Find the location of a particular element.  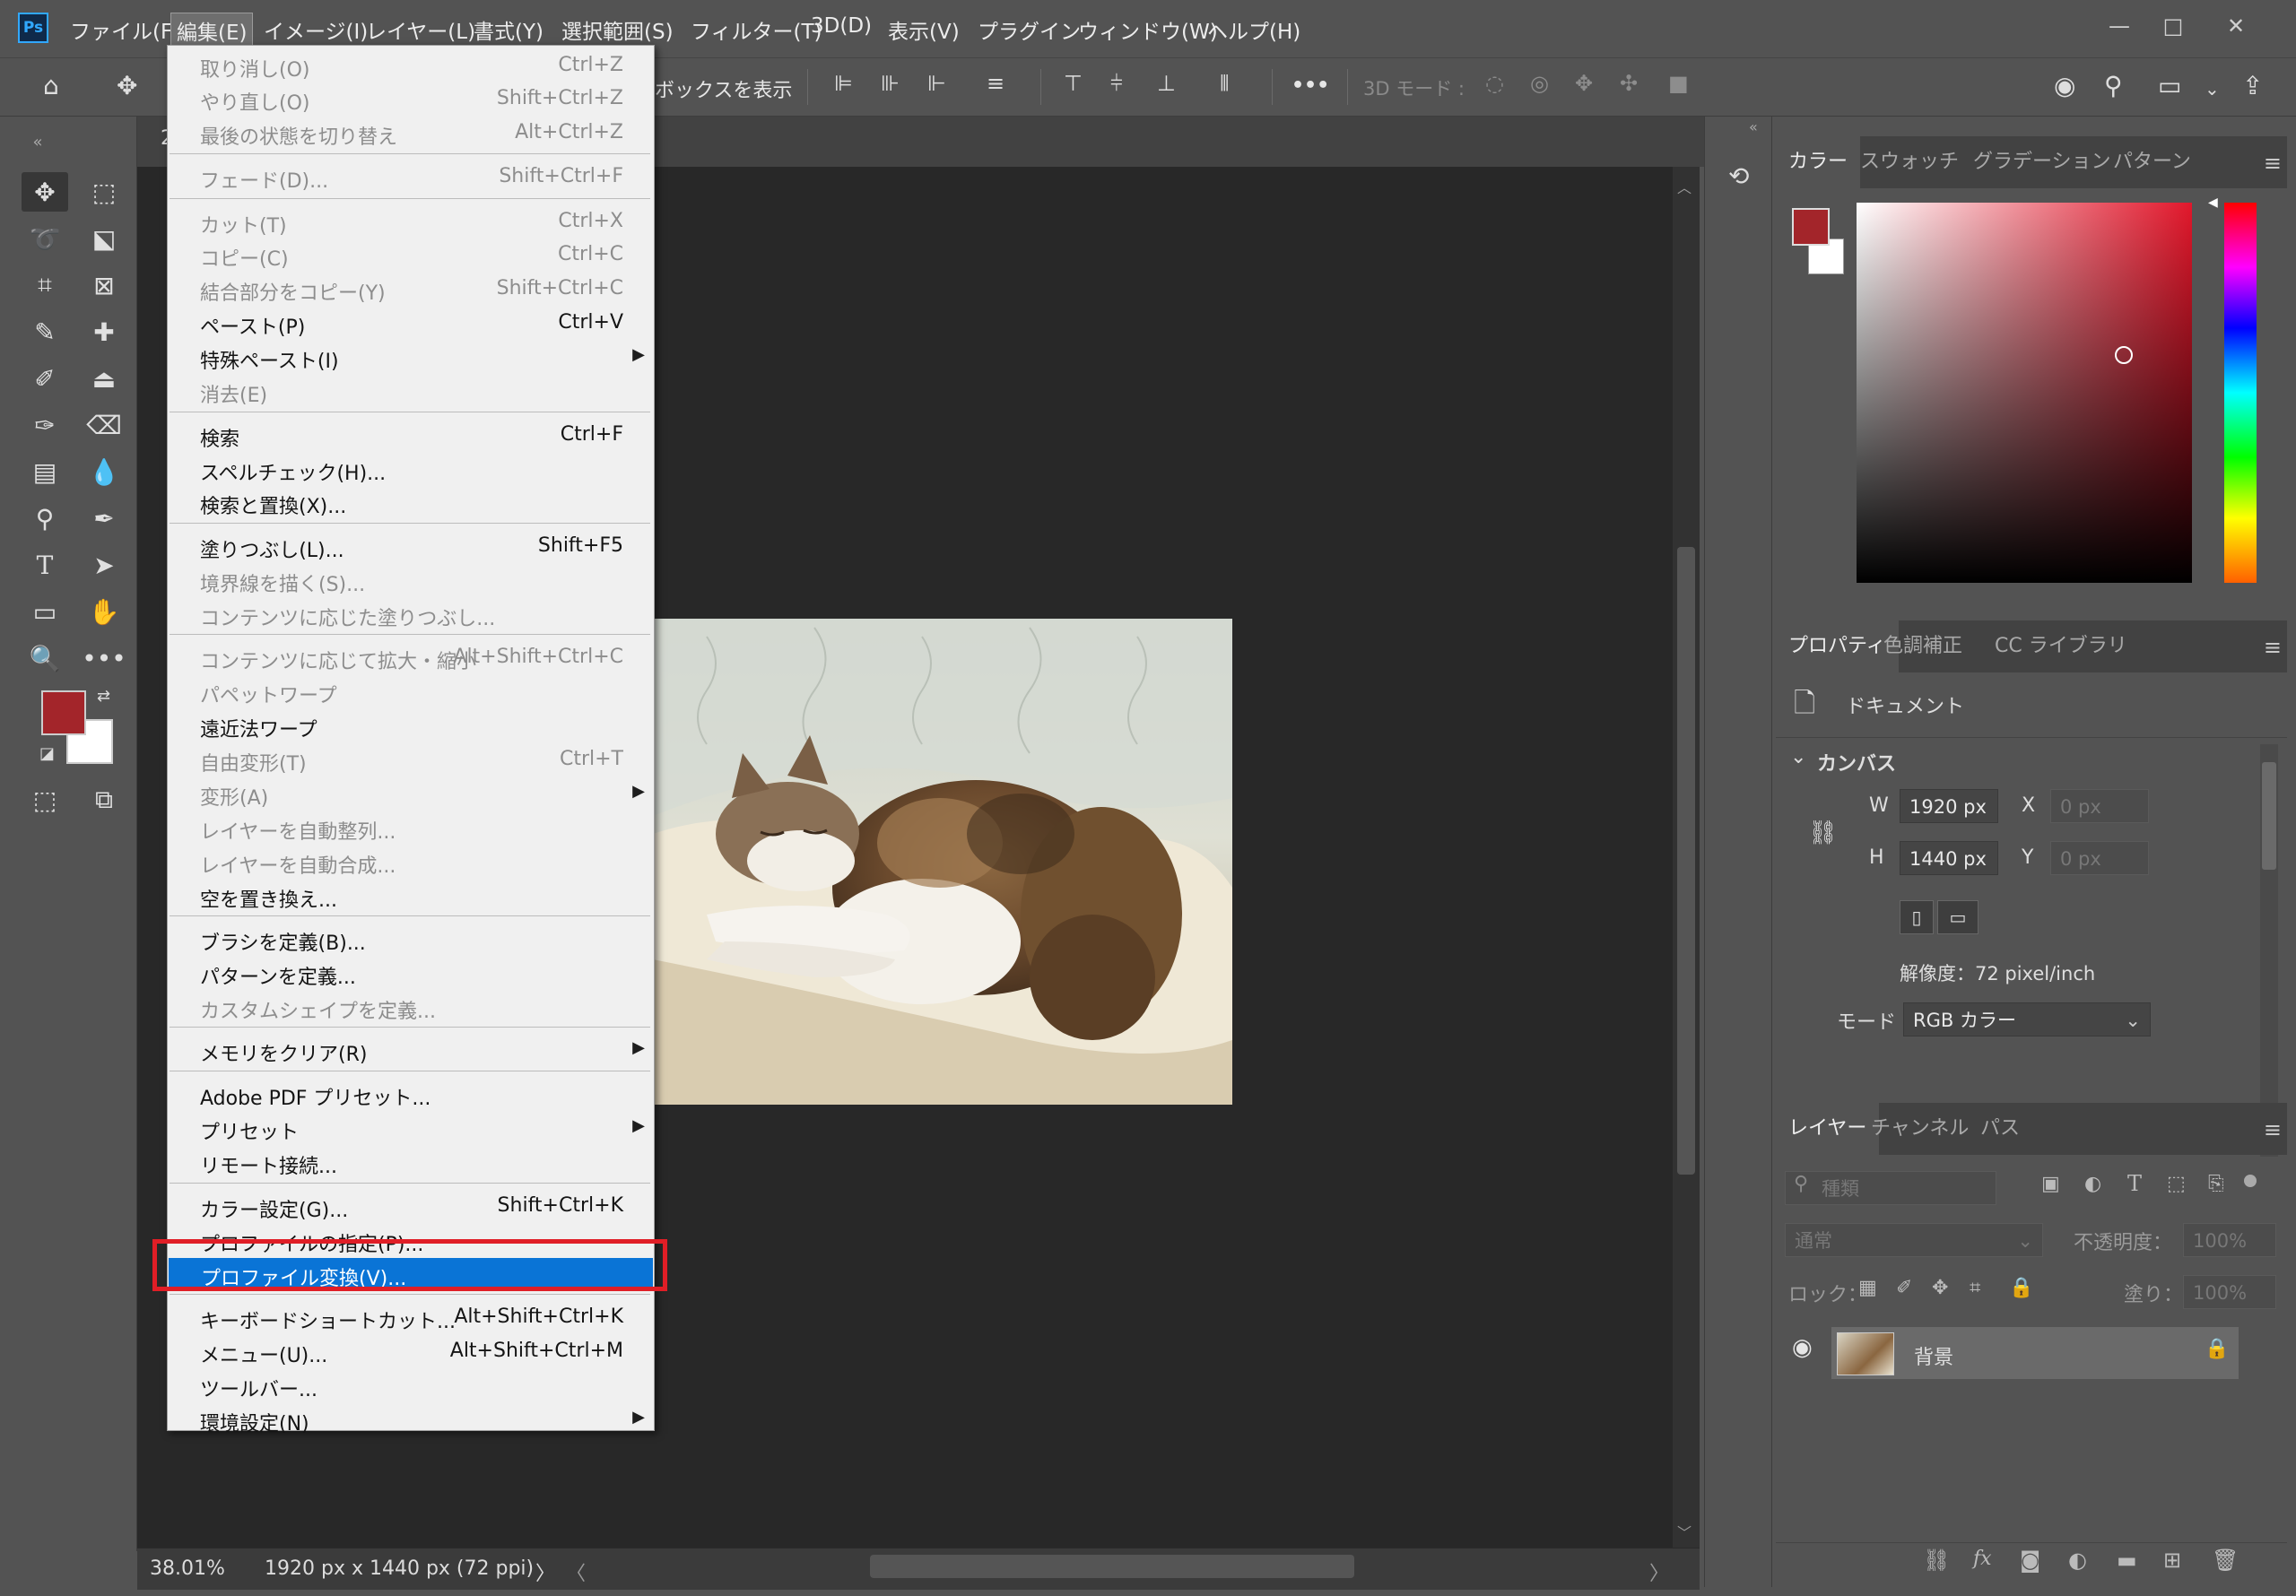

swap-colors-icon: ⇄ is located at coordinates (103, 697).